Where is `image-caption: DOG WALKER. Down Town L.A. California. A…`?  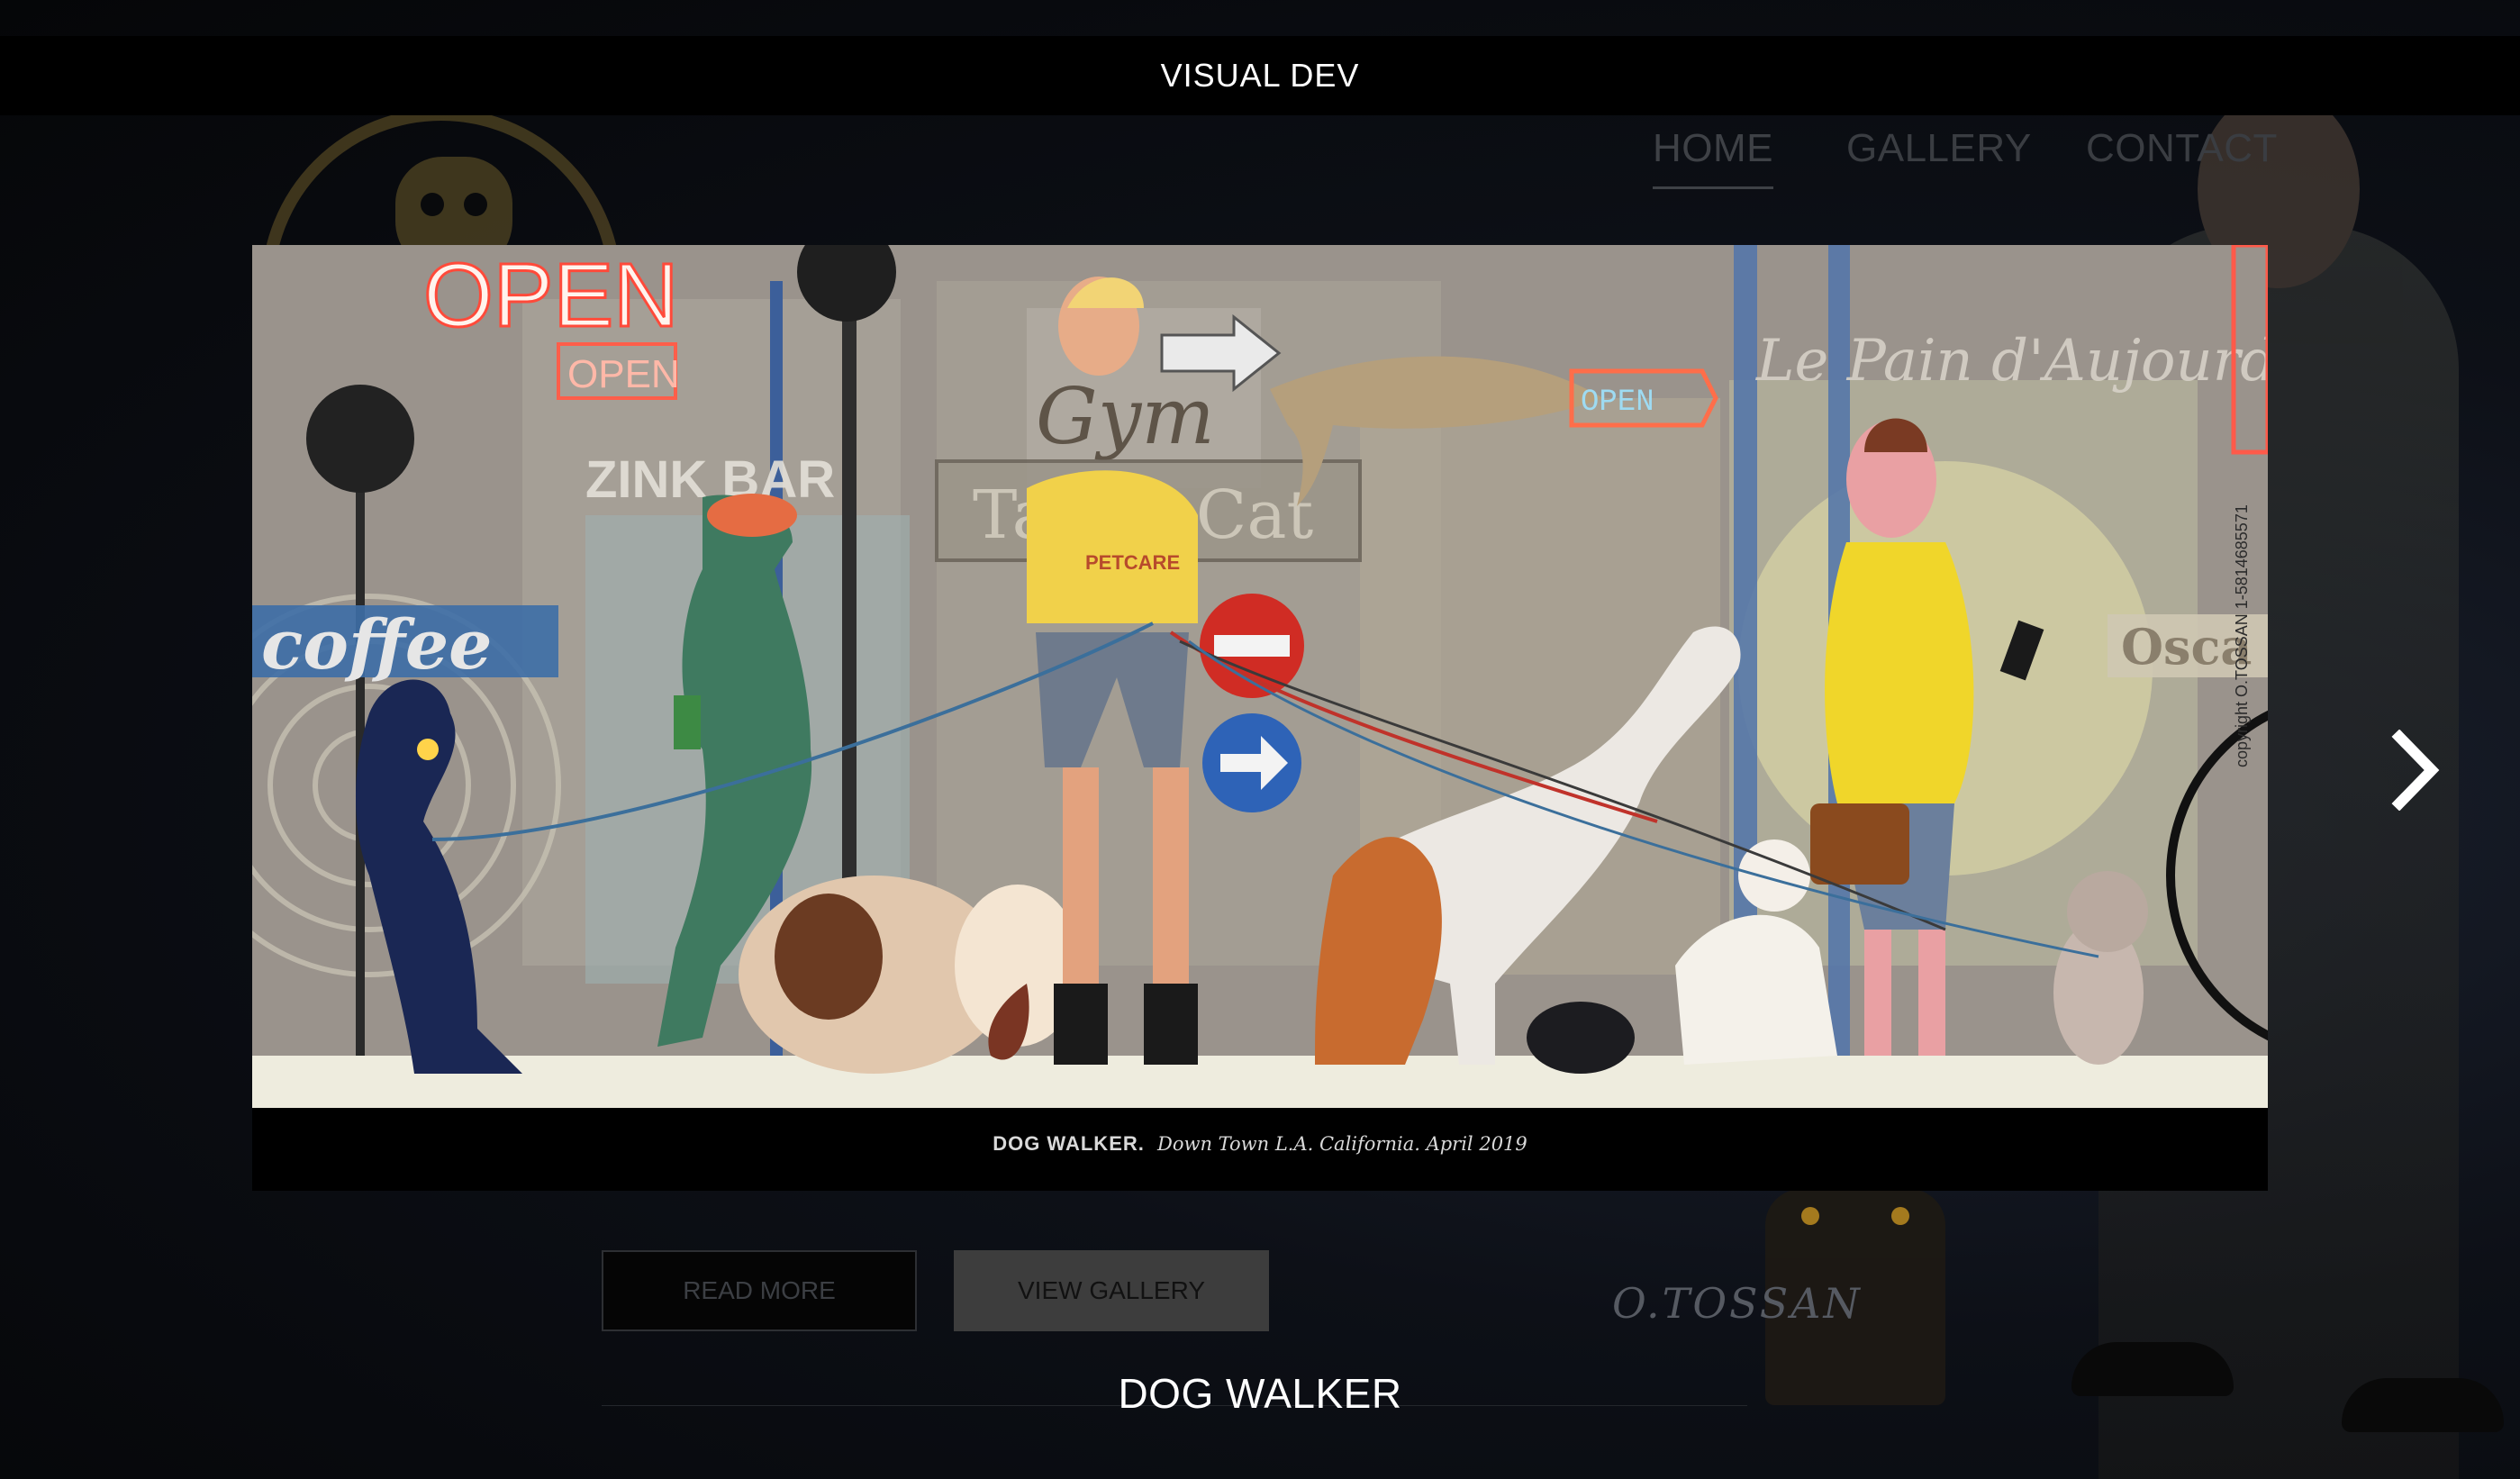
image-caption: DOG WALKER. Down Town L.A. California. A… is located at coordinates (1260, 1144).